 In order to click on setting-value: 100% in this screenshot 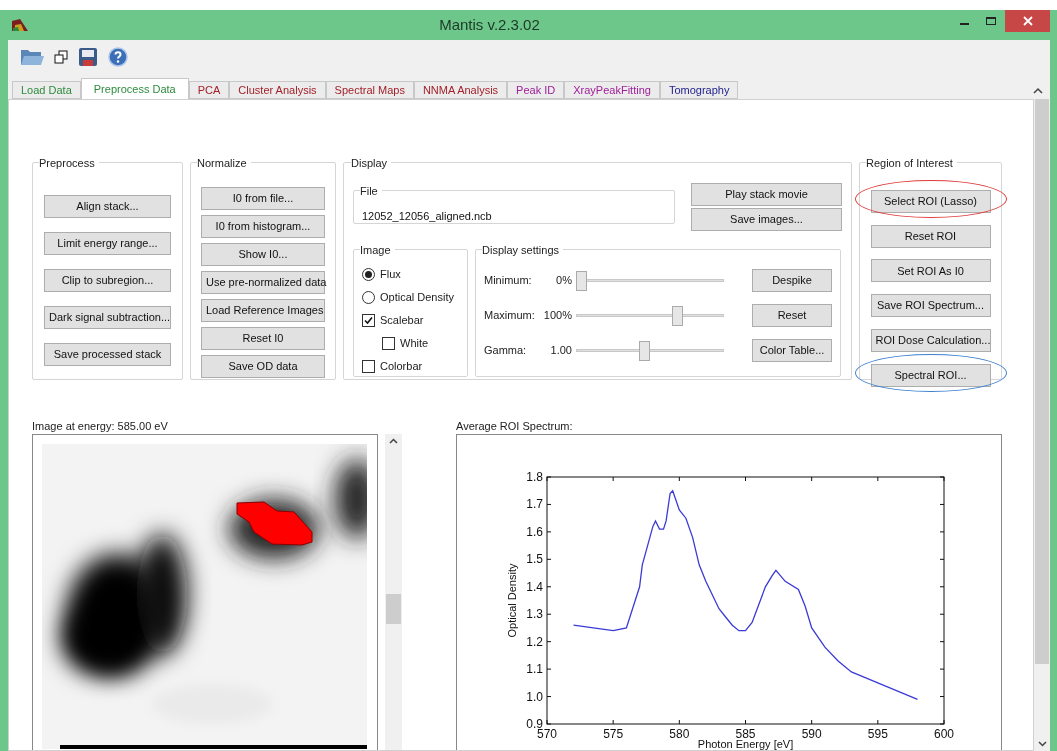, I will do `click(557, 316)`.